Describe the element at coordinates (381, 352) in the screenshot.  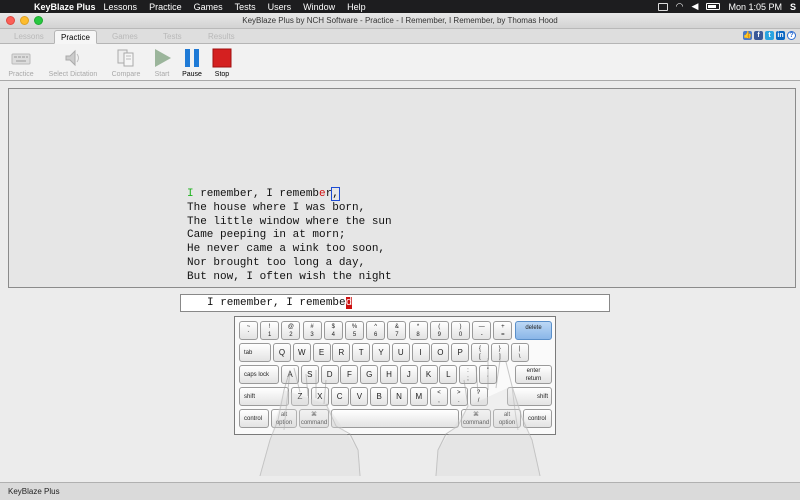
I see `key-y: Y` at that location.